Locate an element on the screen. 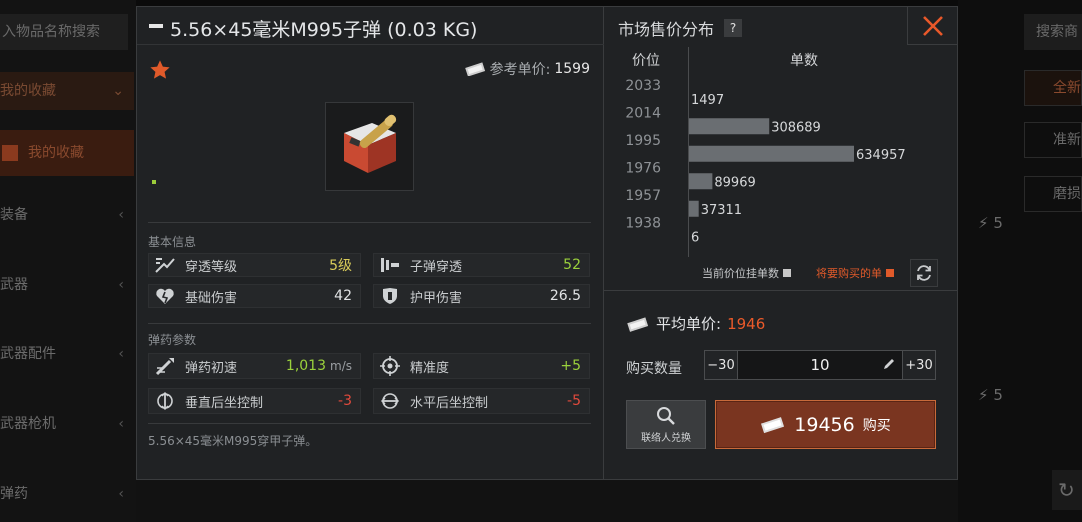  quantity-stepper: −30 10 +30 is located at coordinates (820, 365).